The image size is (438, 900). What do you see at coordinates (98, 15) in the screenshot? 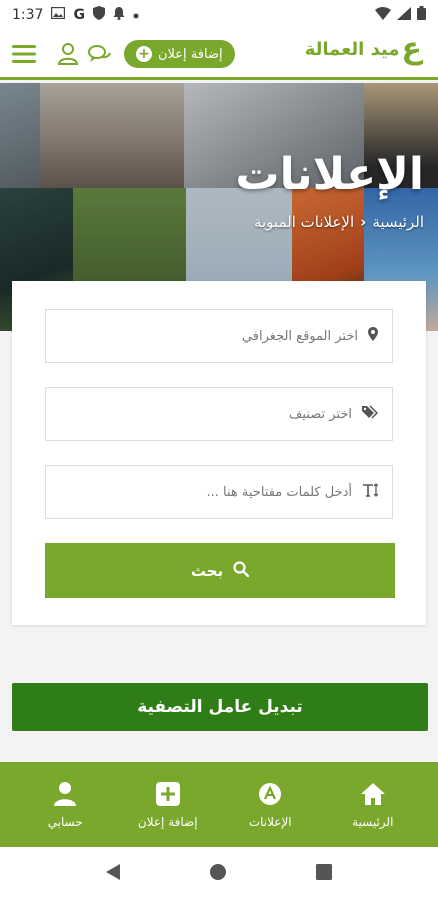
I see `shield-notification-icon` at bounding box center [98, 15].